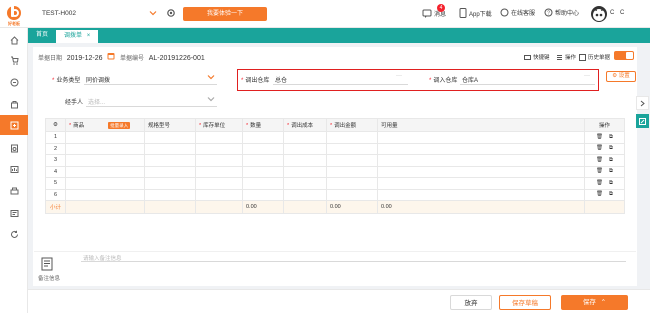 This screenshot has height=313, width=650. I want to click on edit-icon, so click(642, 121).